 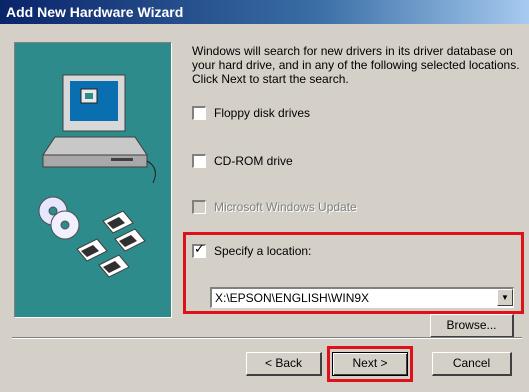 I want to click on cdrom-option: CD-ROM drive, so click(x=242, y=161).